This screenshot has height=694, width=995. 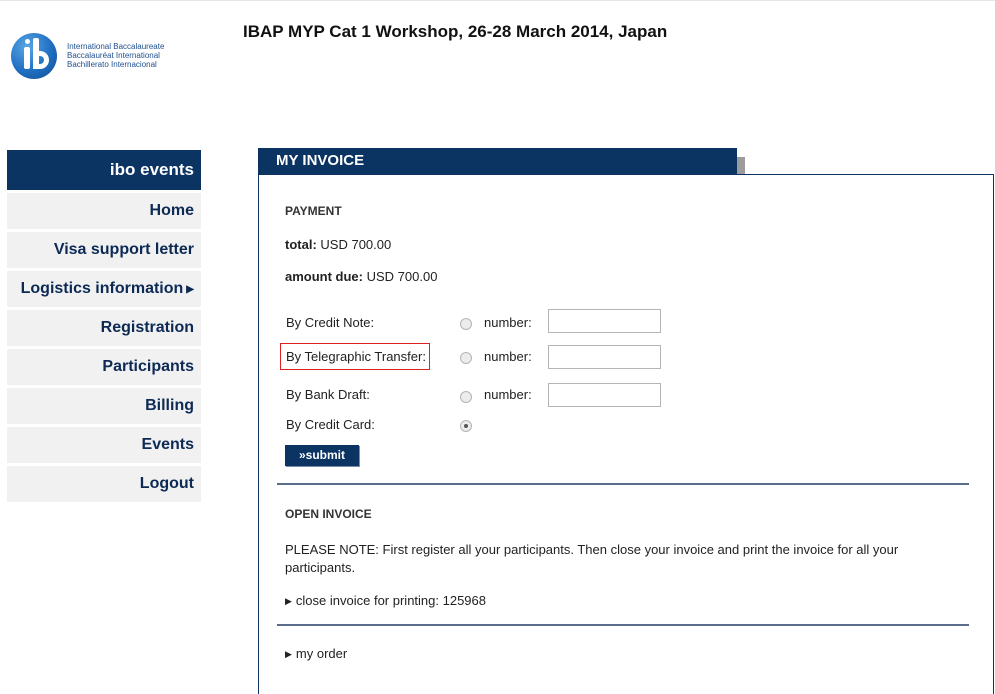 What do you see at coordinates (171, 210) in the screenshot?
I see `sidebar-item-label: Home` at bounding box center [171, 210].